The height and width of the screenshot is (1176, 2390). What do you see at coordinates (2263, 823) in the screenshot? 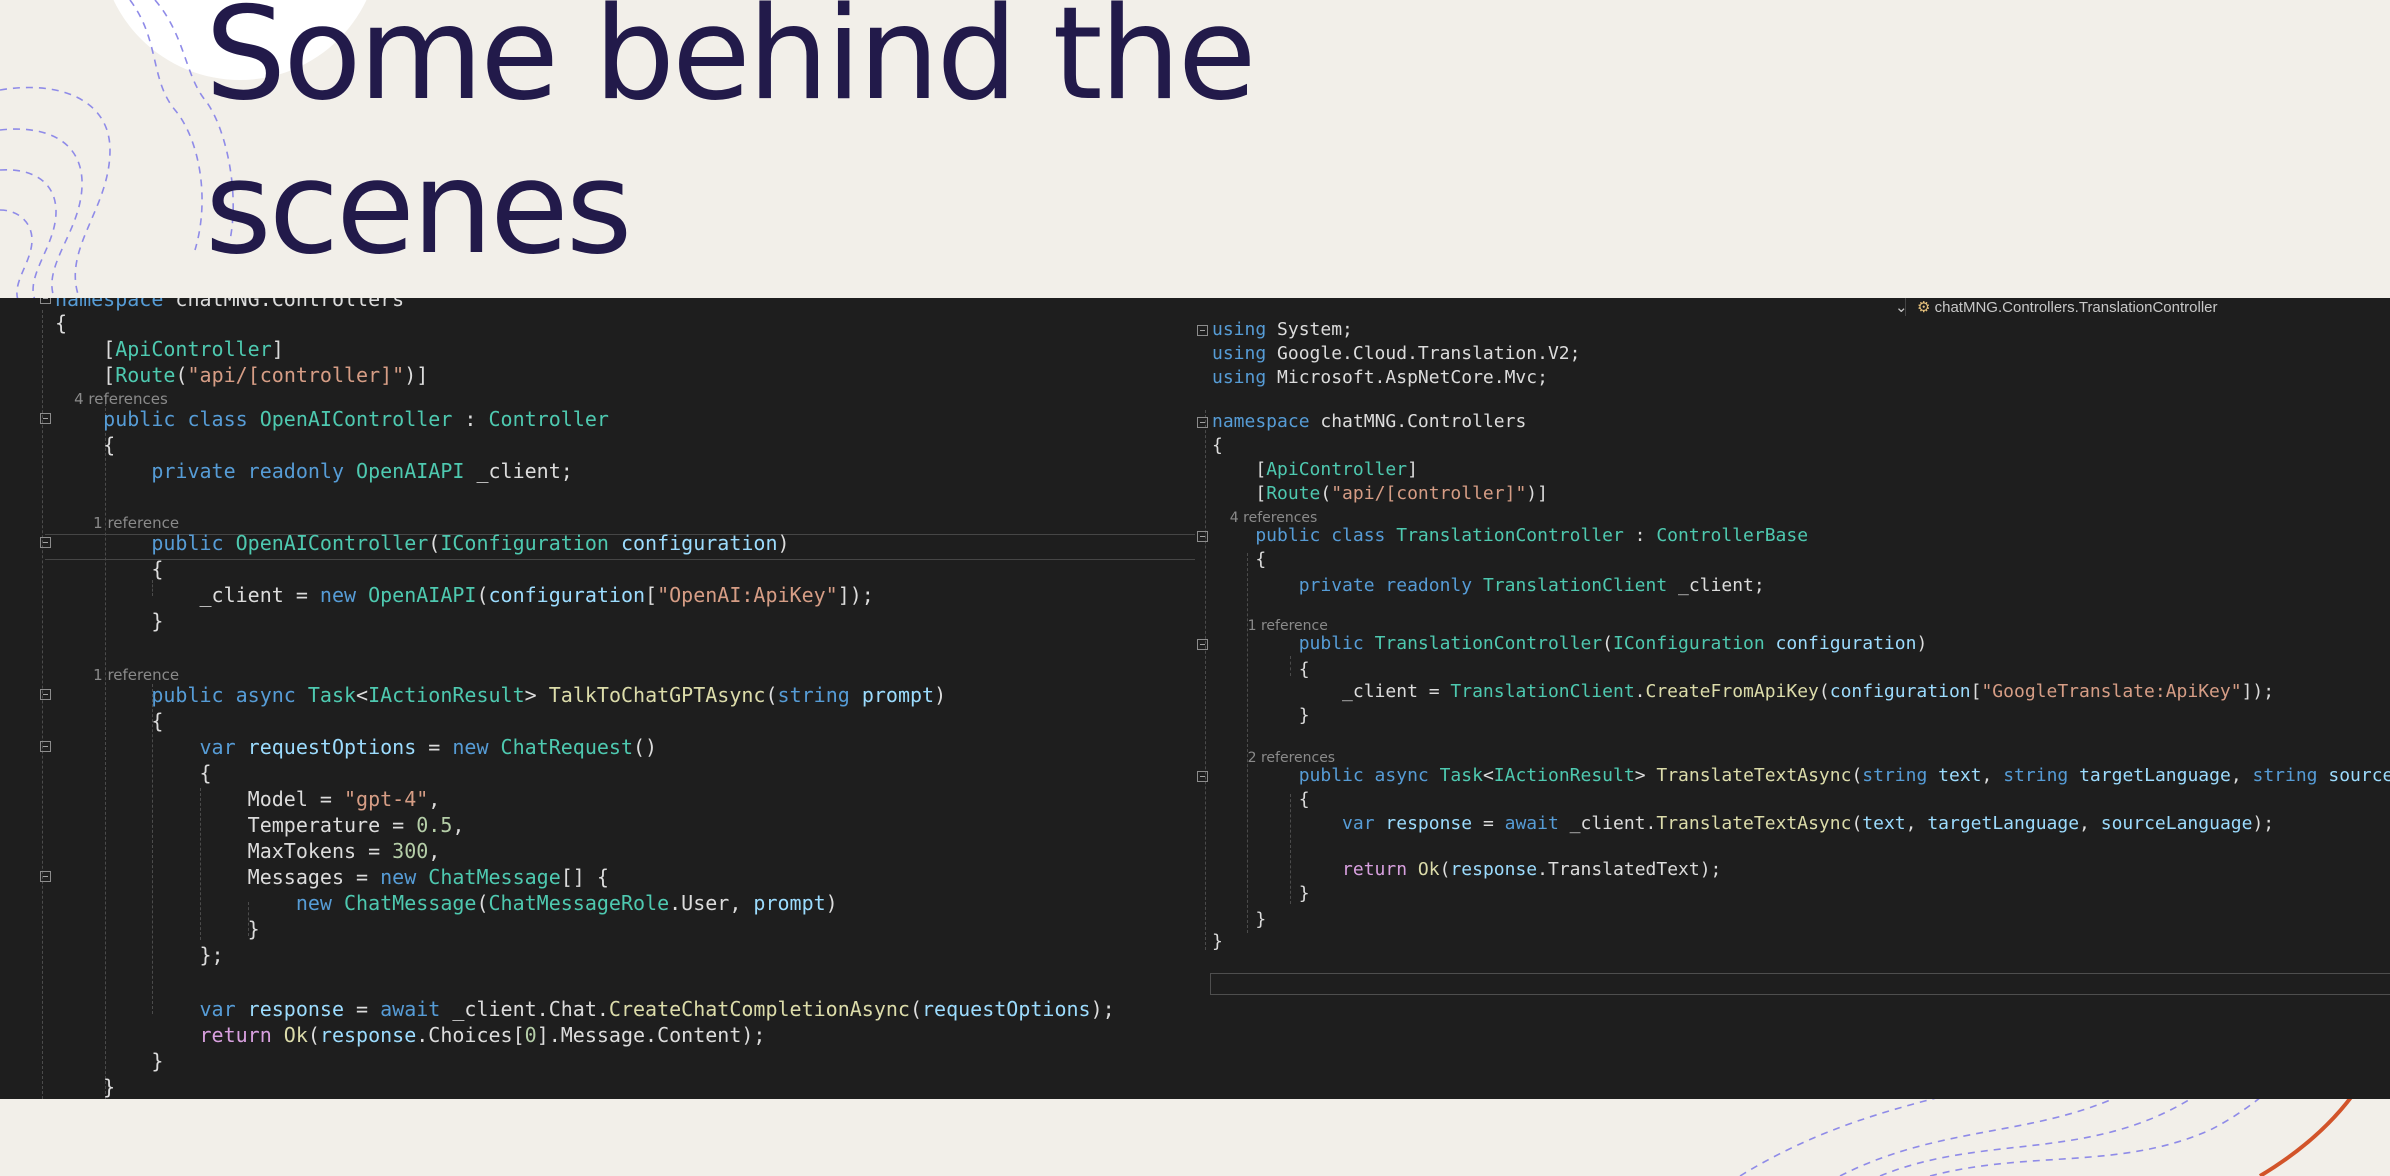
I see `code-token: );` at bounding box center [2263, 823].